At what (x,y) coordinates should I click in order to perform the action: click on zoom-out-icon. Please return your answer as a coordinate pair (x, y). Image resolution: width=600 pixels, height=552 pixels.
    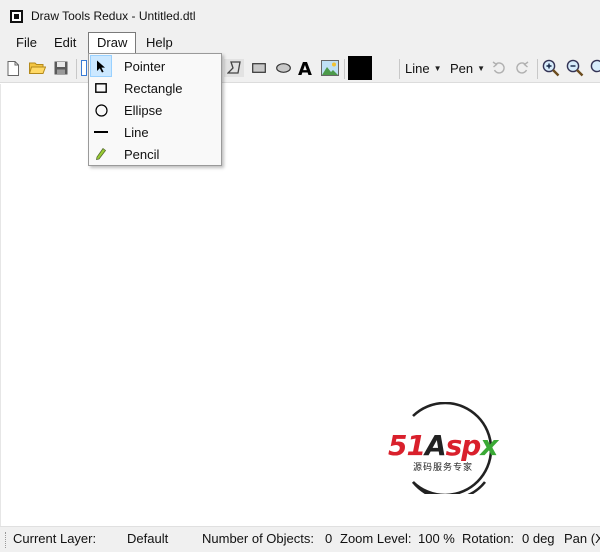
    Looking at the image, I should click on (575, 68).